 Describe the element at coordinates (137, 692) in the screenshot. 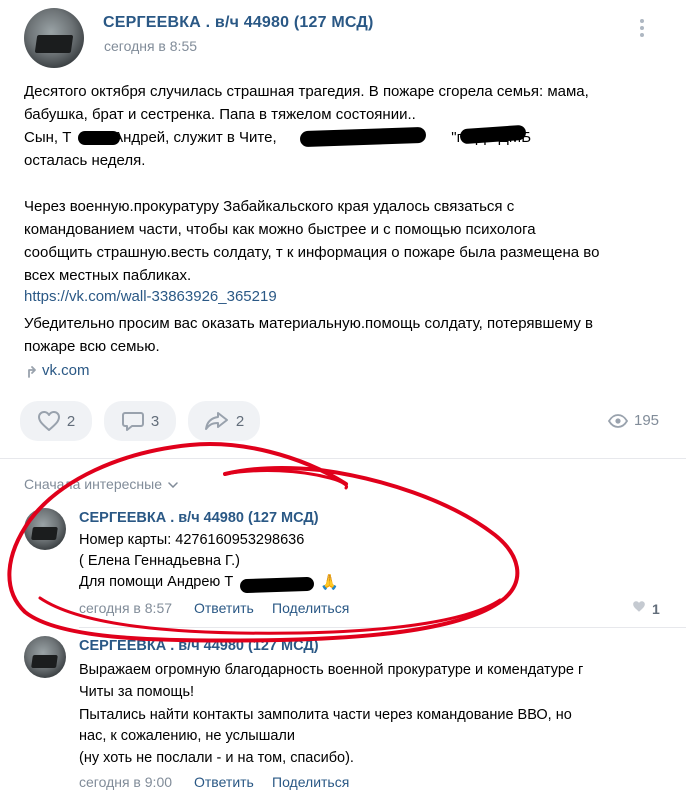

I see `comment-text-line: Читы за помощь!` at that location.